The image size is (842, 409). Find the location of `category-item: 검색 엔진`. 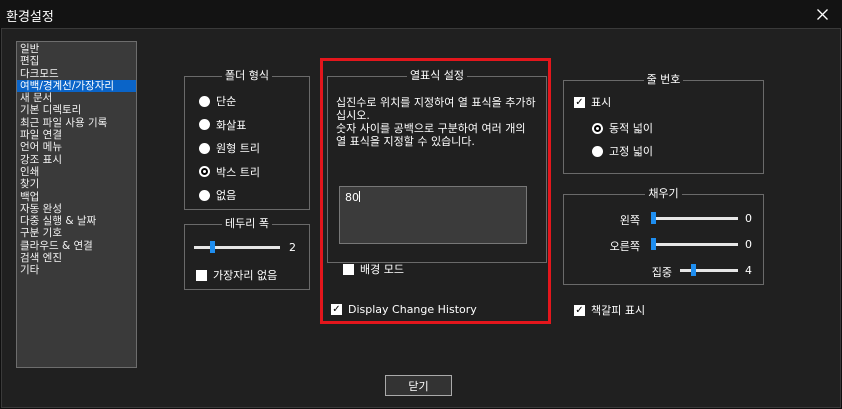

category-item: 검색 엔진 is located at coordinates (76, 258).